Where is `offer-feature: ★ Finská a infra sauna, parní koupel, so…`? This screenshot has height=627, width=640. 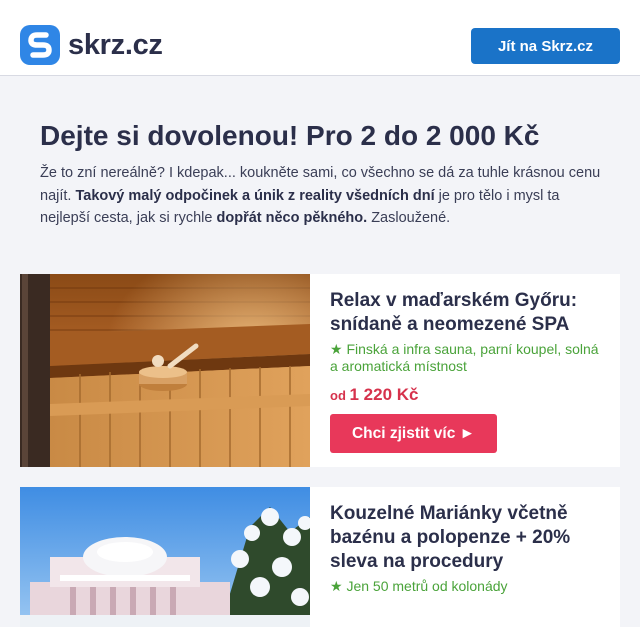
offer-feature: ★ Finská a infra sauna, parní koupel, so… is located at coordinates (464, 357).